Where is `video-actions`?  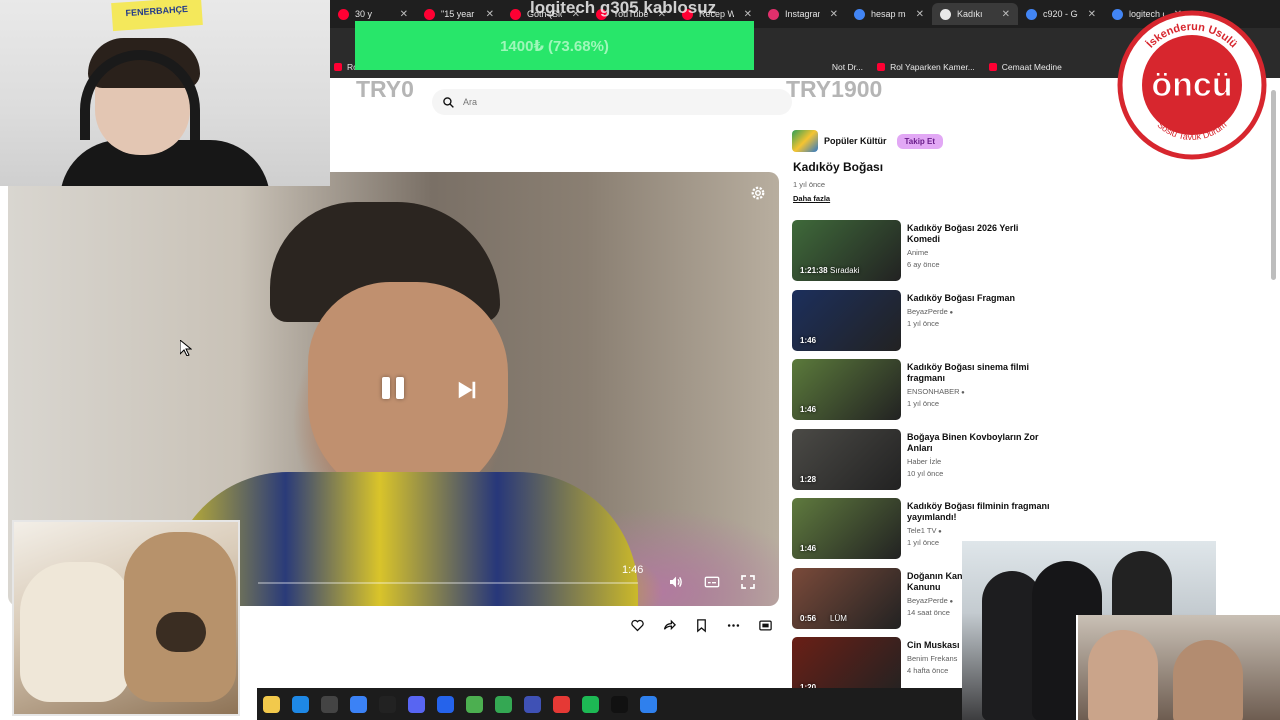
video-actions is located at coordinates (701, 625).